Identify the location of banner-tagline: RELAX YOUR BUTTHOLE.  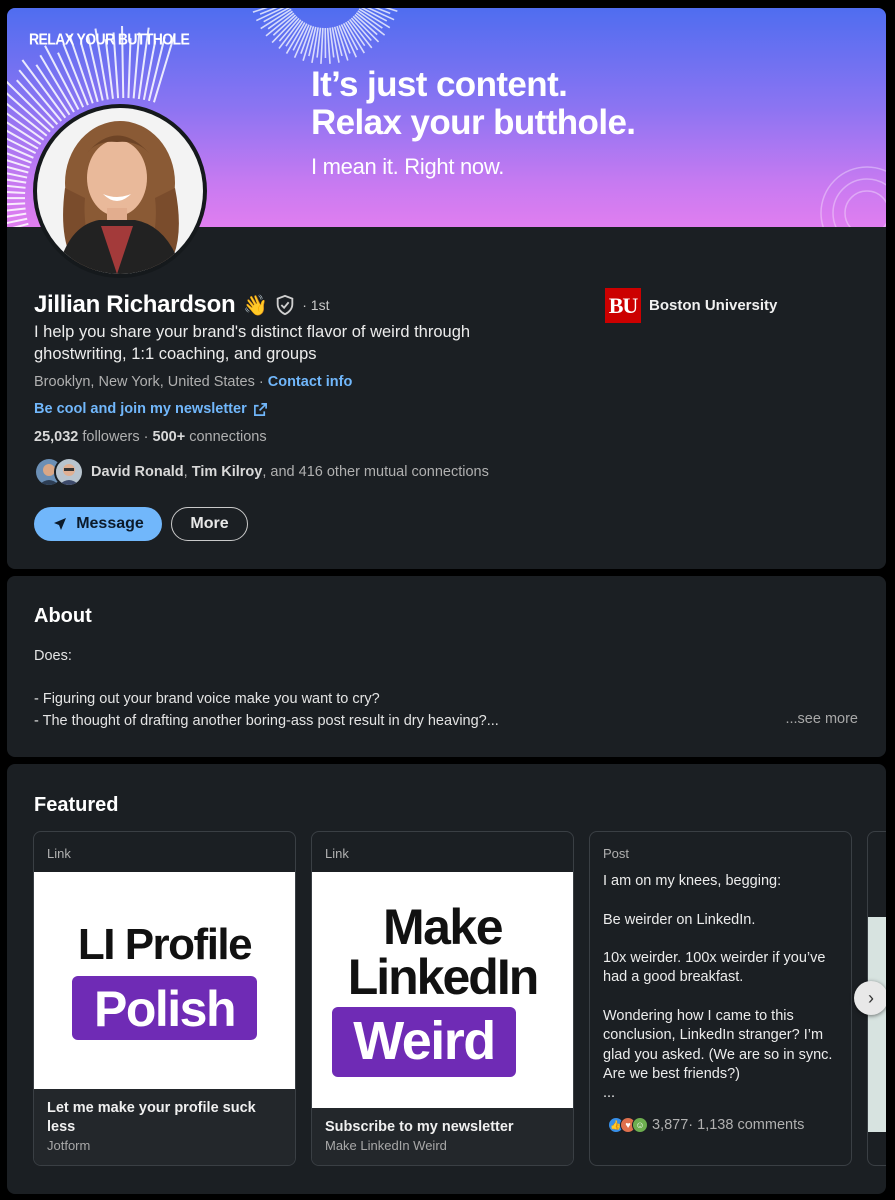
(109, 39).